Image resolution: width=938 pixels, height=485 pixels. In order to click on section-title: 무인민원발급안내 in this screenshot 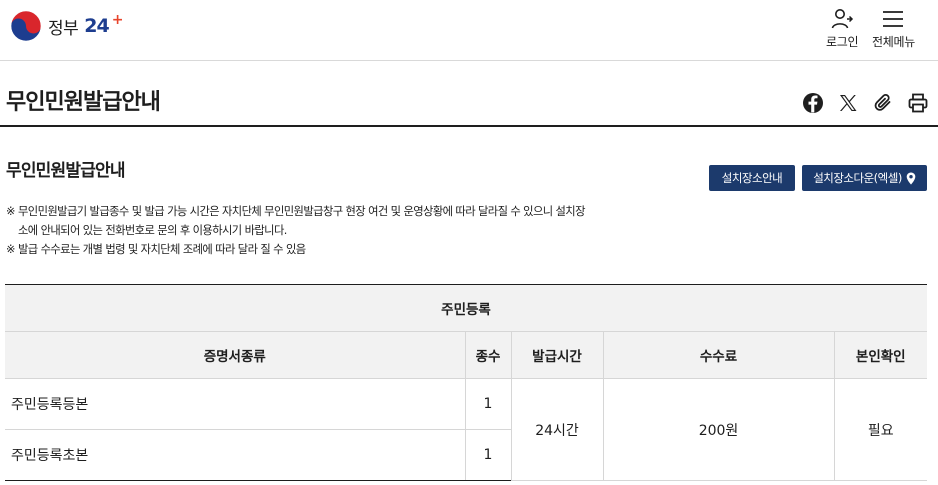, I will do `click(66, 171)`.